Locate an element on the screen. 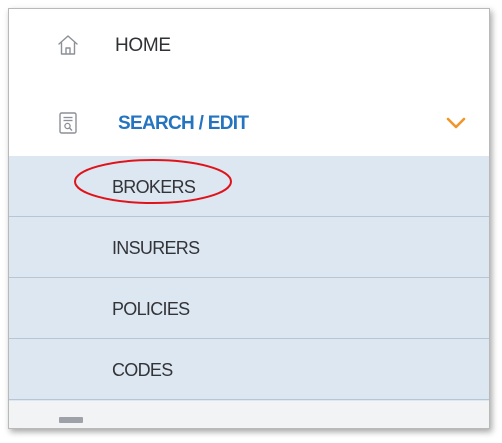  submenu-item-label: POLICIES is located at coordinates (151, 309).